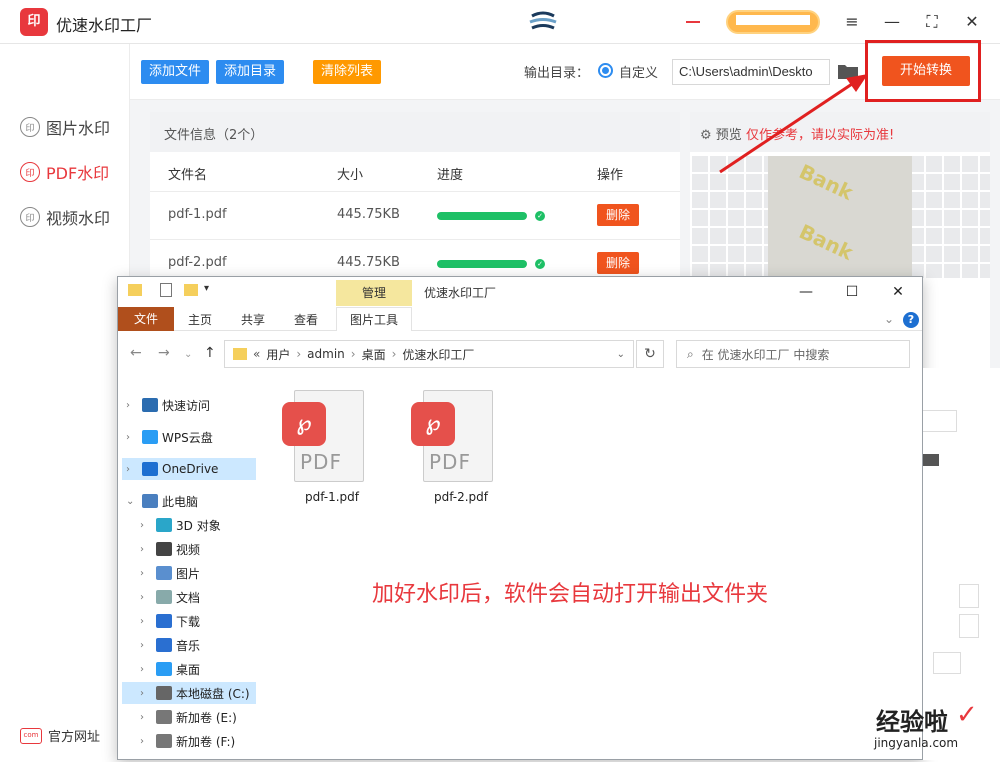 The width and height of the screenshot is (1000, 762). Describe the element at coordinates (75, 127) in the screenshot. I see `sidebar-item-image-watermark: 印 图片水印` at that location.